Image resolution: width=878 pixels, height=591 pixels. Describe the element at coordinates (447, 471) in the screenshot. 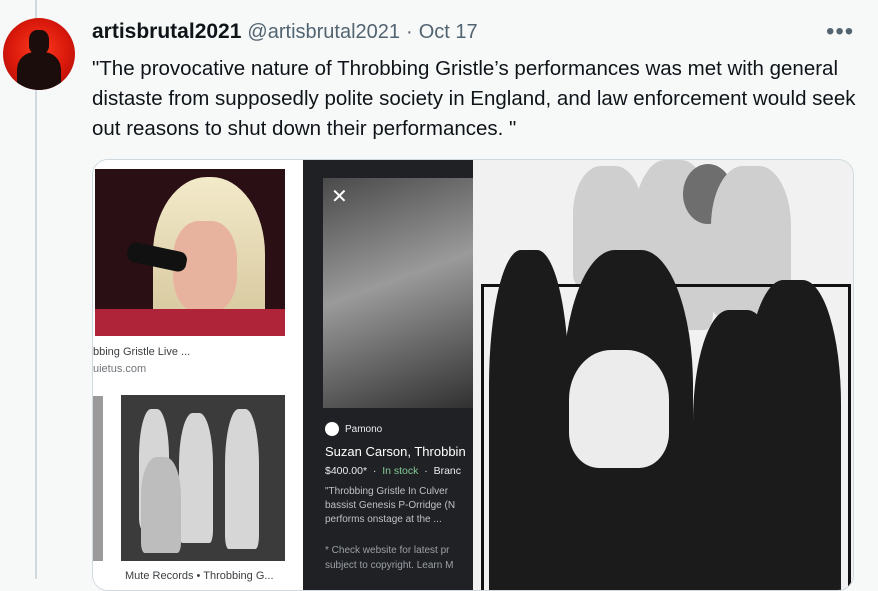

I see `product-brand: Branc` at that location.